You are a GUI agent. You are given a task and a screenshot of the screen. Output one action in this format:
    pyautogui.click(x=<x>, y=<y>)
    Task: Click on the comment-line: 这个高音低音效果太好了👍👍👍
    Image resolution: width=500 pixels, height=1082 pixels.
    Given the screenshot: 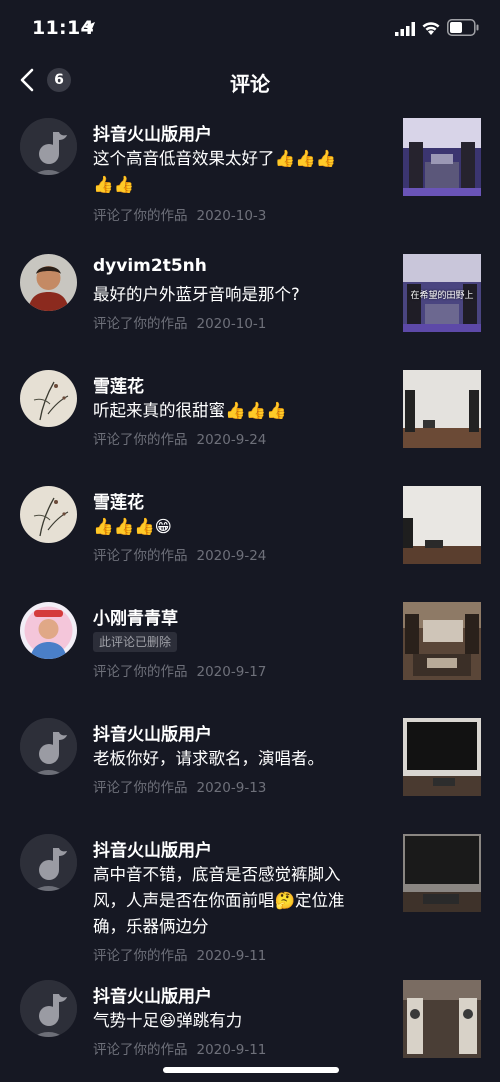 What is the action you would take?
    pyautogui.click(x=215, y=158)
    